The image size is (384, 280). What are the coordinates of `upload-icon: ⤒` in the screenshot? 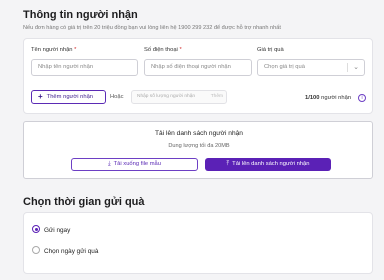 It's located at (228, 164).